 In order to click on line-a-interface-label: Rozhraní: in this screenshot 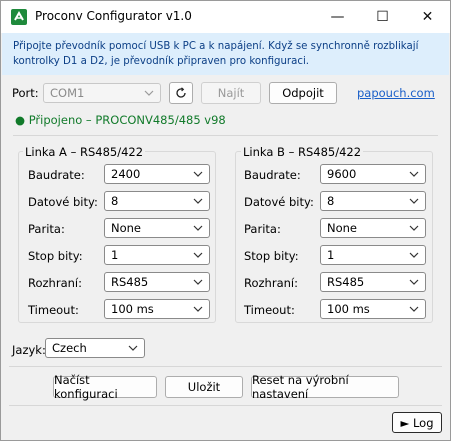, I will do `click(55, 283)`.